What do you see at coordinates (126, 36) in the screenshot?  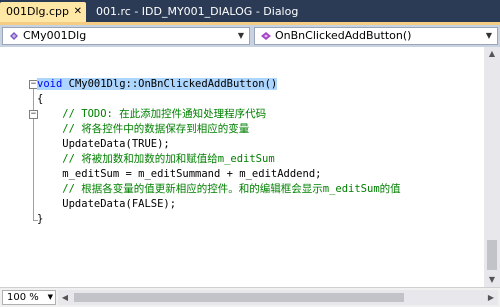 I see `class-dropdown: CMy001Dlg ▼` at bounding box center [126, 36].